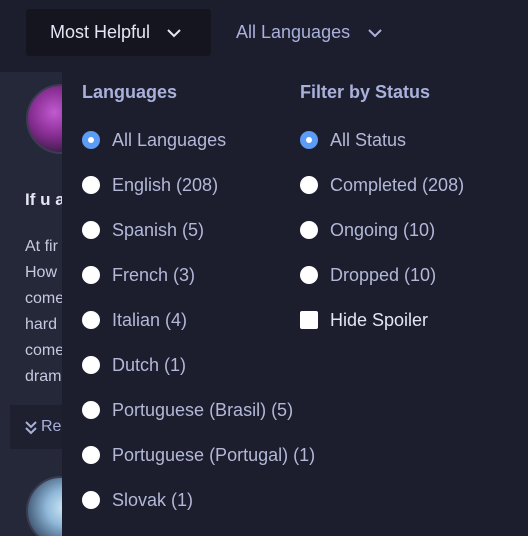 The height and width of the screenshot is (536, 528). Describe the element at coordinates (45, 199) in the screenshot. I see `review-title: If u a` at that location.